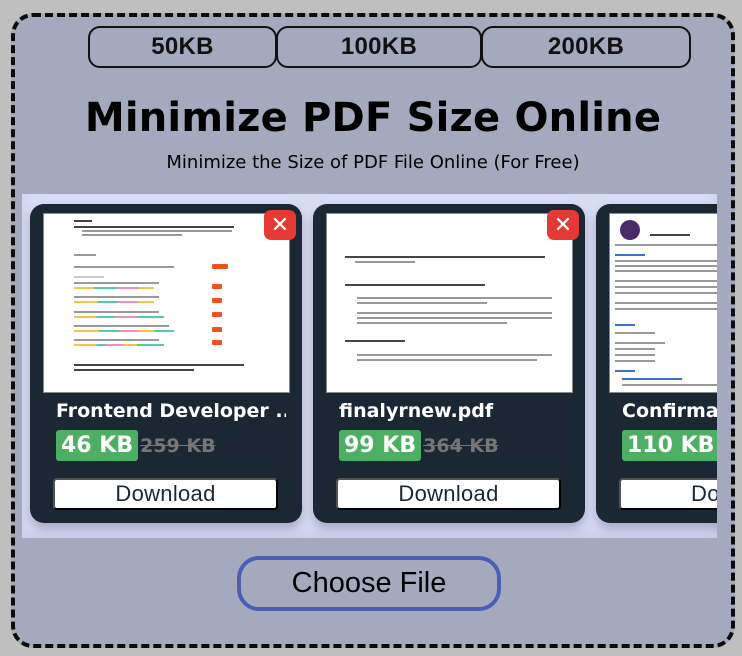  Describe the element at coordinates (380, 445) in the screenshot. I see `compressed-size-badge: 99 KB` at that location.